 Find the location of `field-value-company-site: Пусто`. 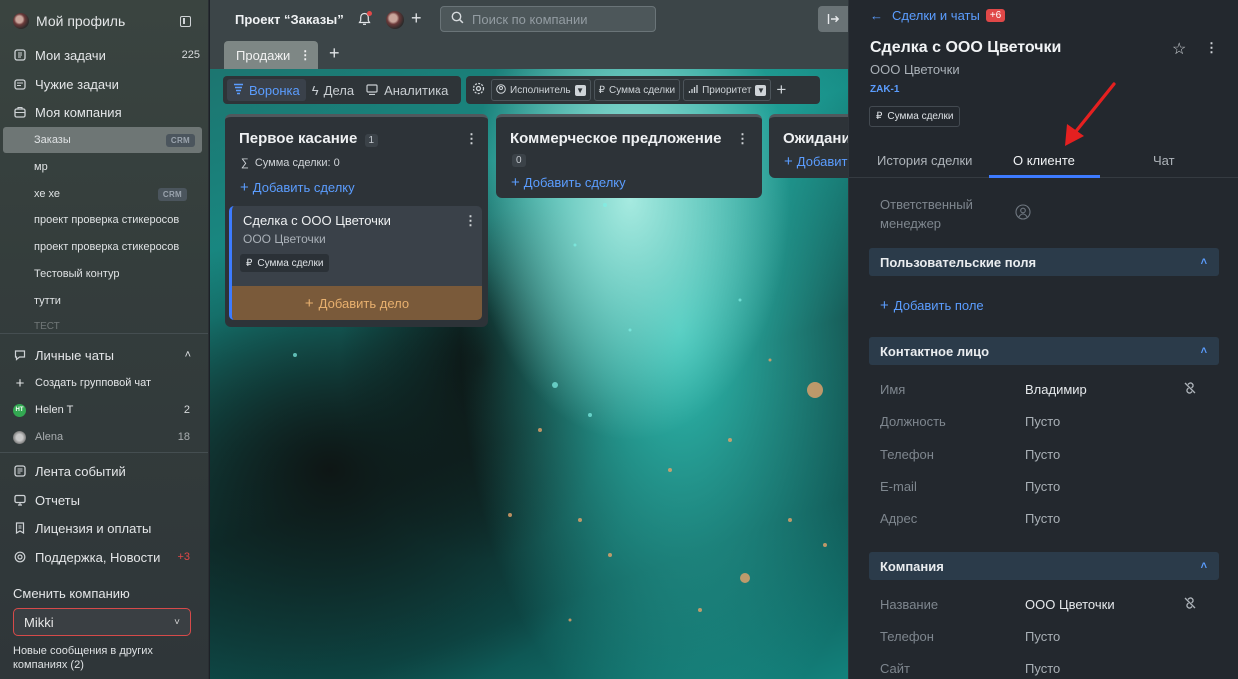

field-value-company-site: Пусто is located at coordinates (1042, 668).